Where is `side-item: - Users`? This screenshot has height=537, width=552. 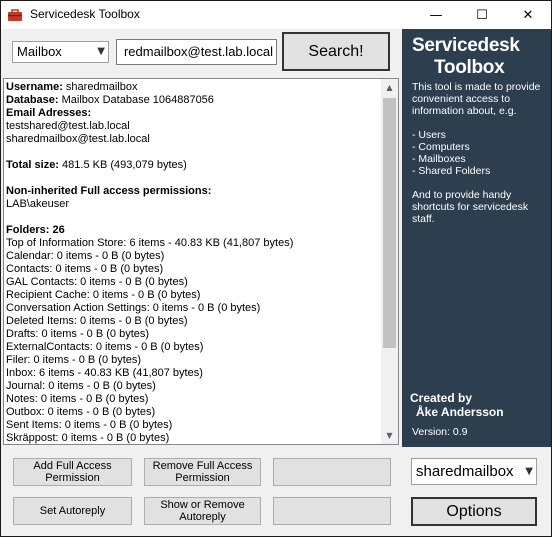
side-item: - Users is located at coordinates (429, 135).